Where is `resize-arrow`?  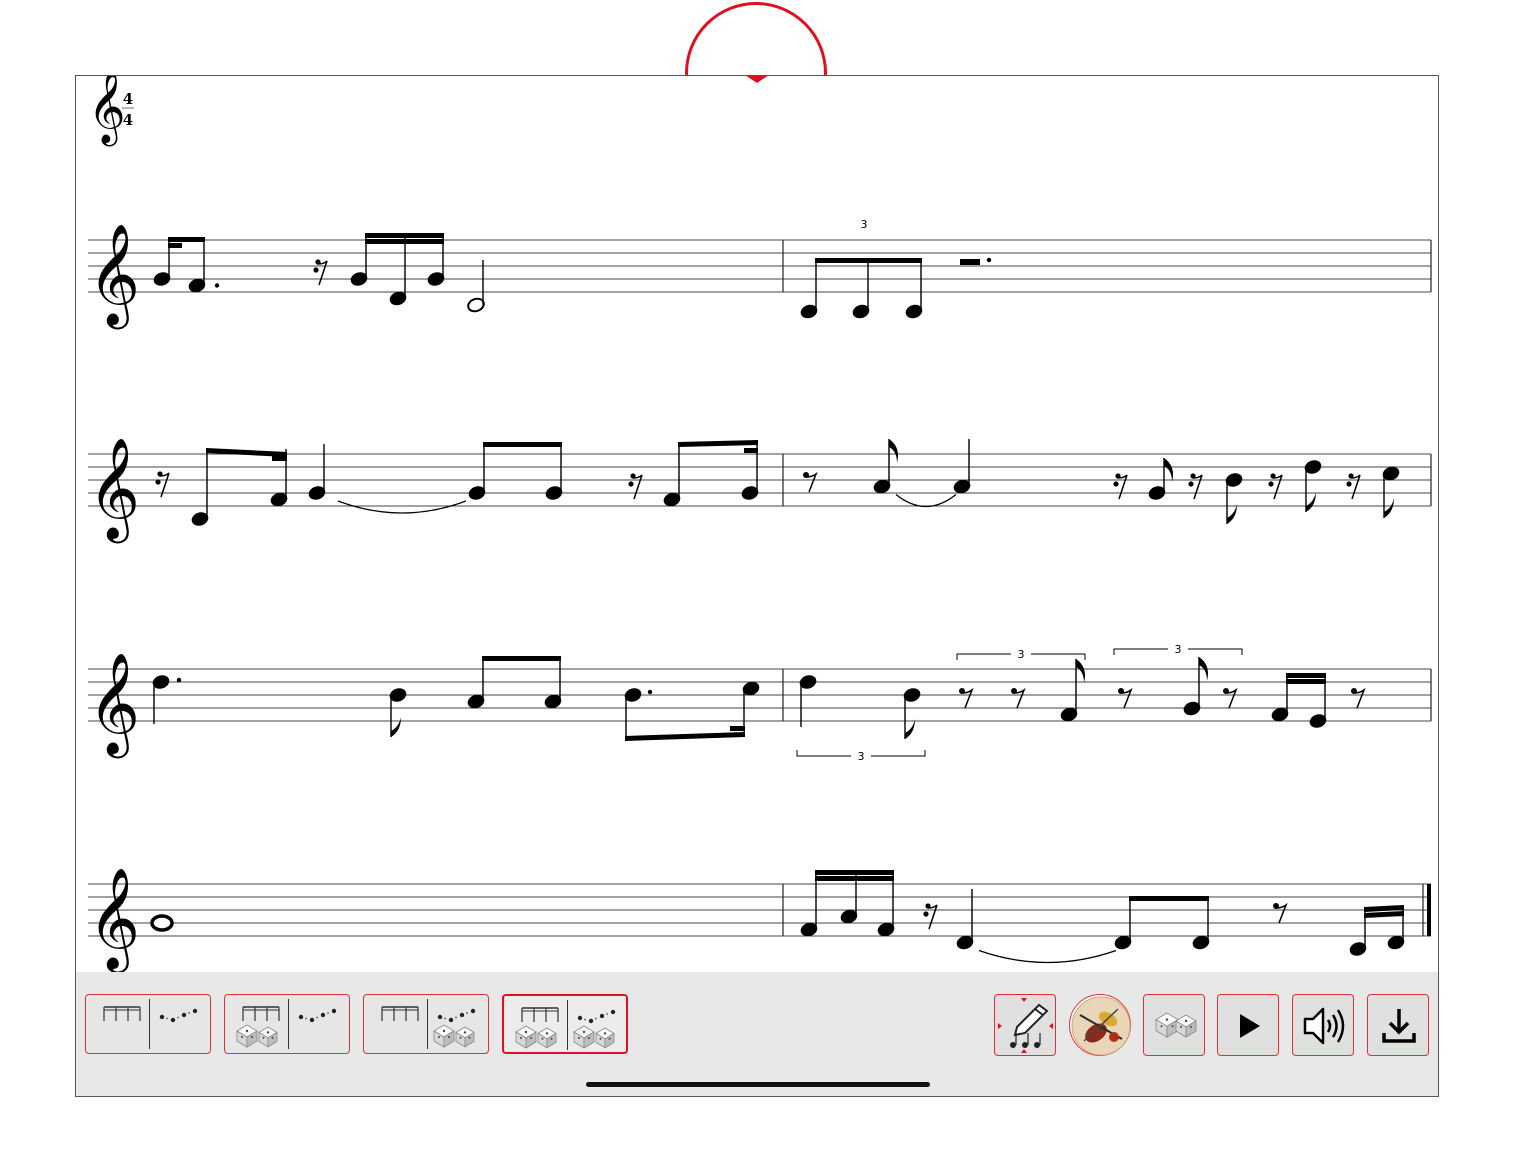 resize-arrow is located at coordinates (1000, 1026).